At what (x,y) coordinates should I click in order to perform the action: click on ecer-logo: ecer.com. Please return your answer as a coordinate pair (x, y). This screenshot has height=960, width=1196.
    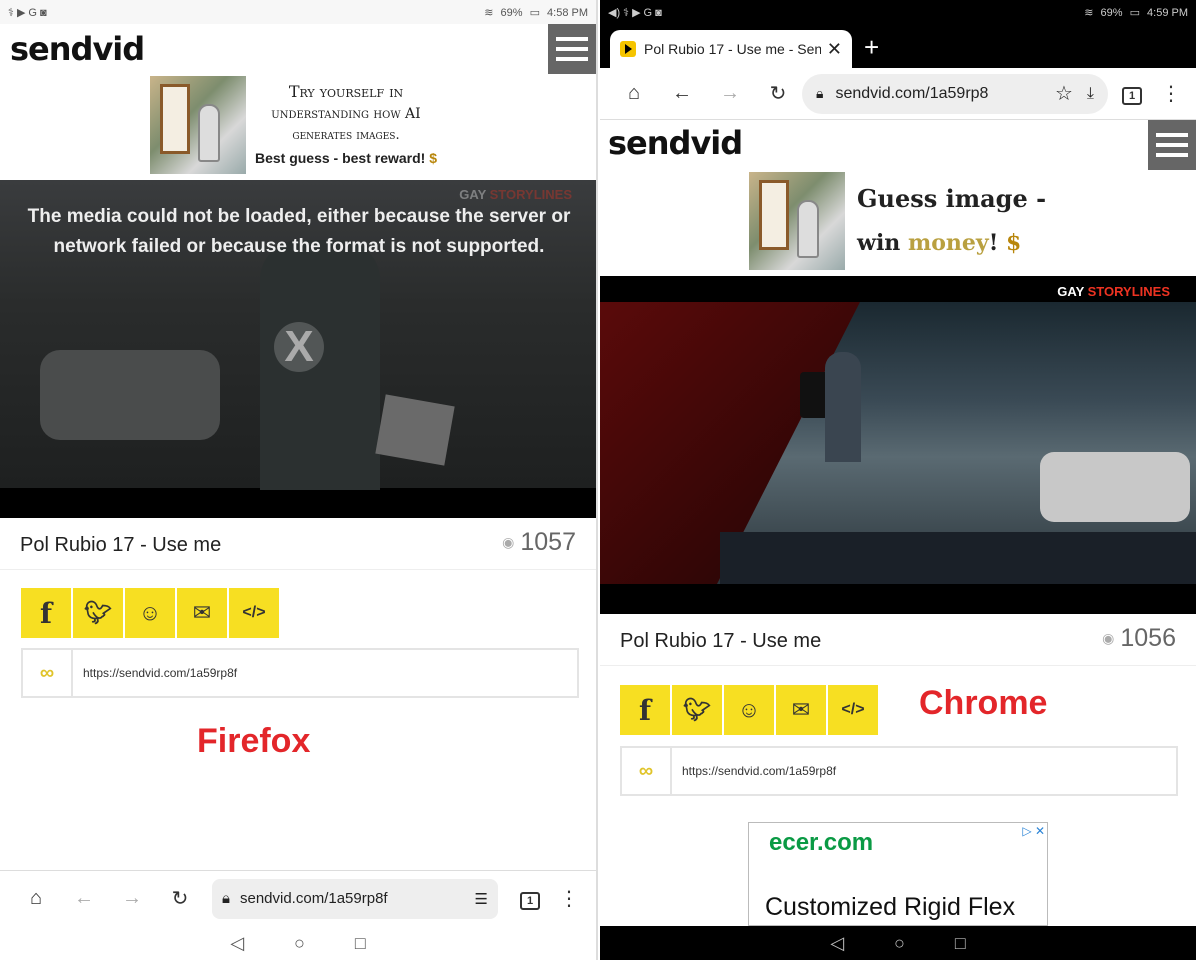
    Looking at the image, I should click on (821, 842).